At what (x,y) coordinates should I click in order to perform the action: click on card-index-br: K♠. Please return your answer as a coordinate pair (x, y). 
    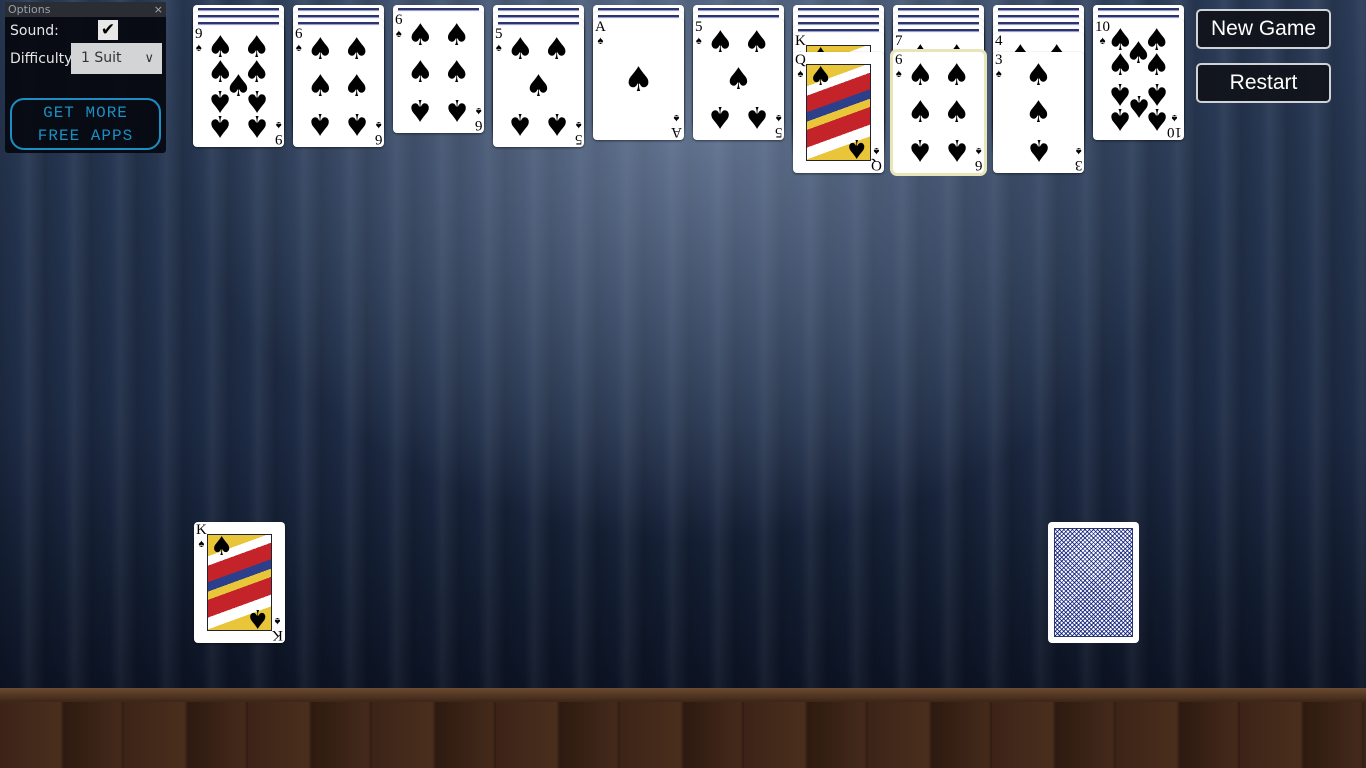
    Looking at the image, I should click on (277, 628).